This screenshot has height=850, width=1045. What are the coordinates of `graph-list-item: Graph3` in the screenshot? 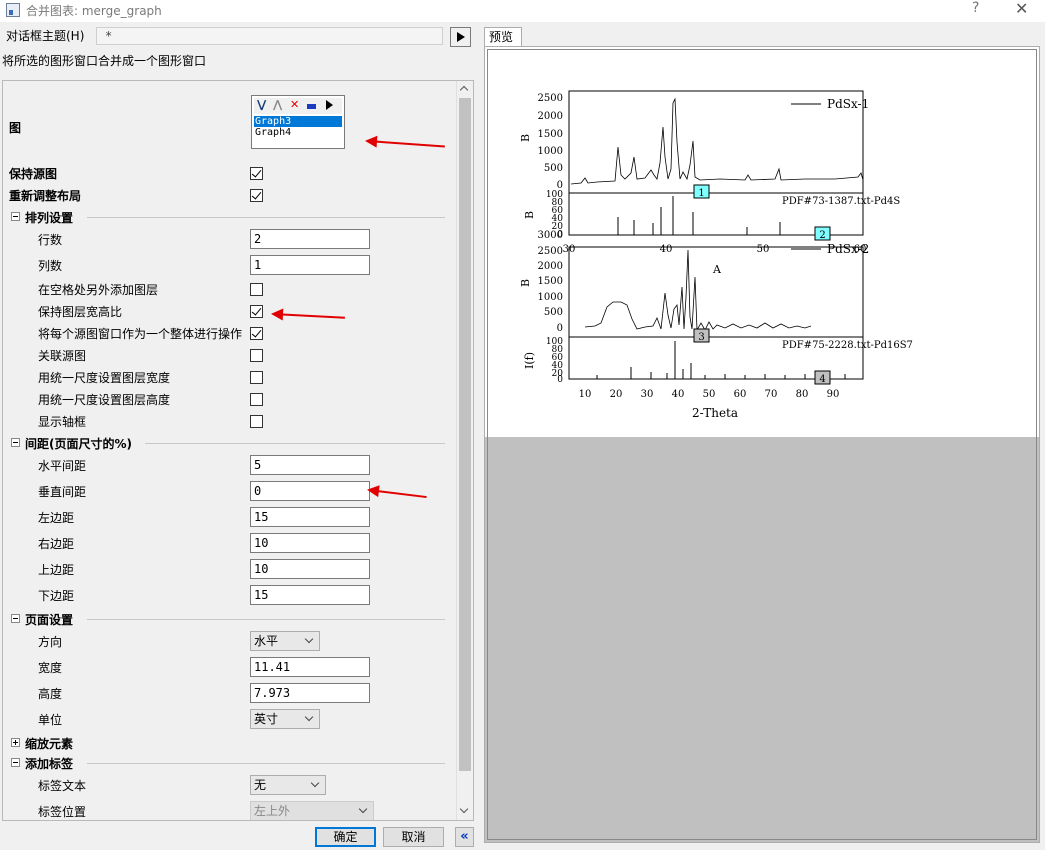 It's located at (298, 121).